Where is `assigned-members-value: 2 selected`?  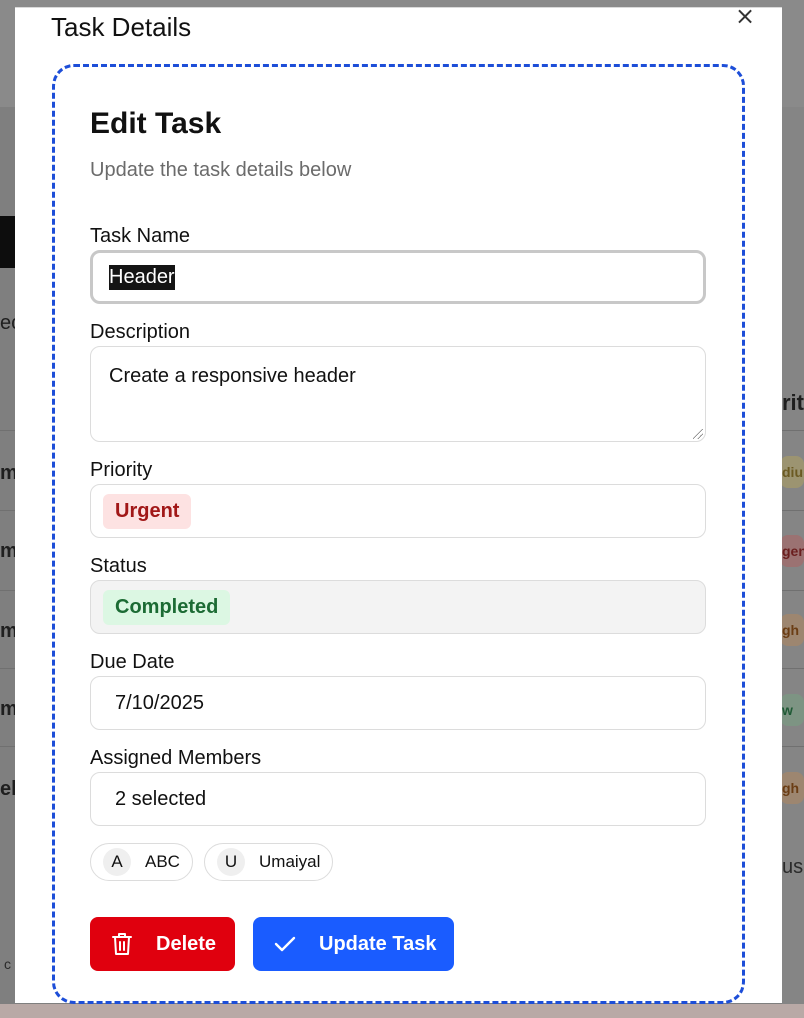
assigned-members-value: 2 selected is located at coordinates (161, 798).